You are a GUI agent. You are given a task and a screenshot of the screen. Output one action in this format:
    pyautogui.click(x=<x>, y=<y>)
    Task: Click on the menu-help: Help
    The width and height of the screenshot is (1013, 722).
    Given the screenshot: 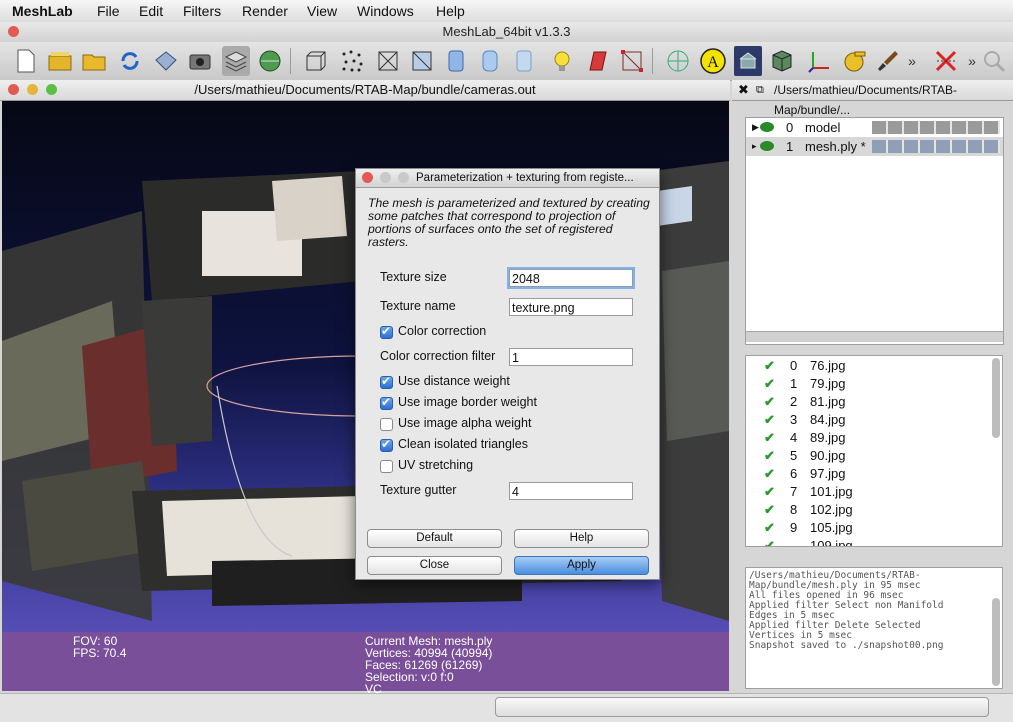 What is the action you would take?
    pyautogui.click(x=450, y=11)
    